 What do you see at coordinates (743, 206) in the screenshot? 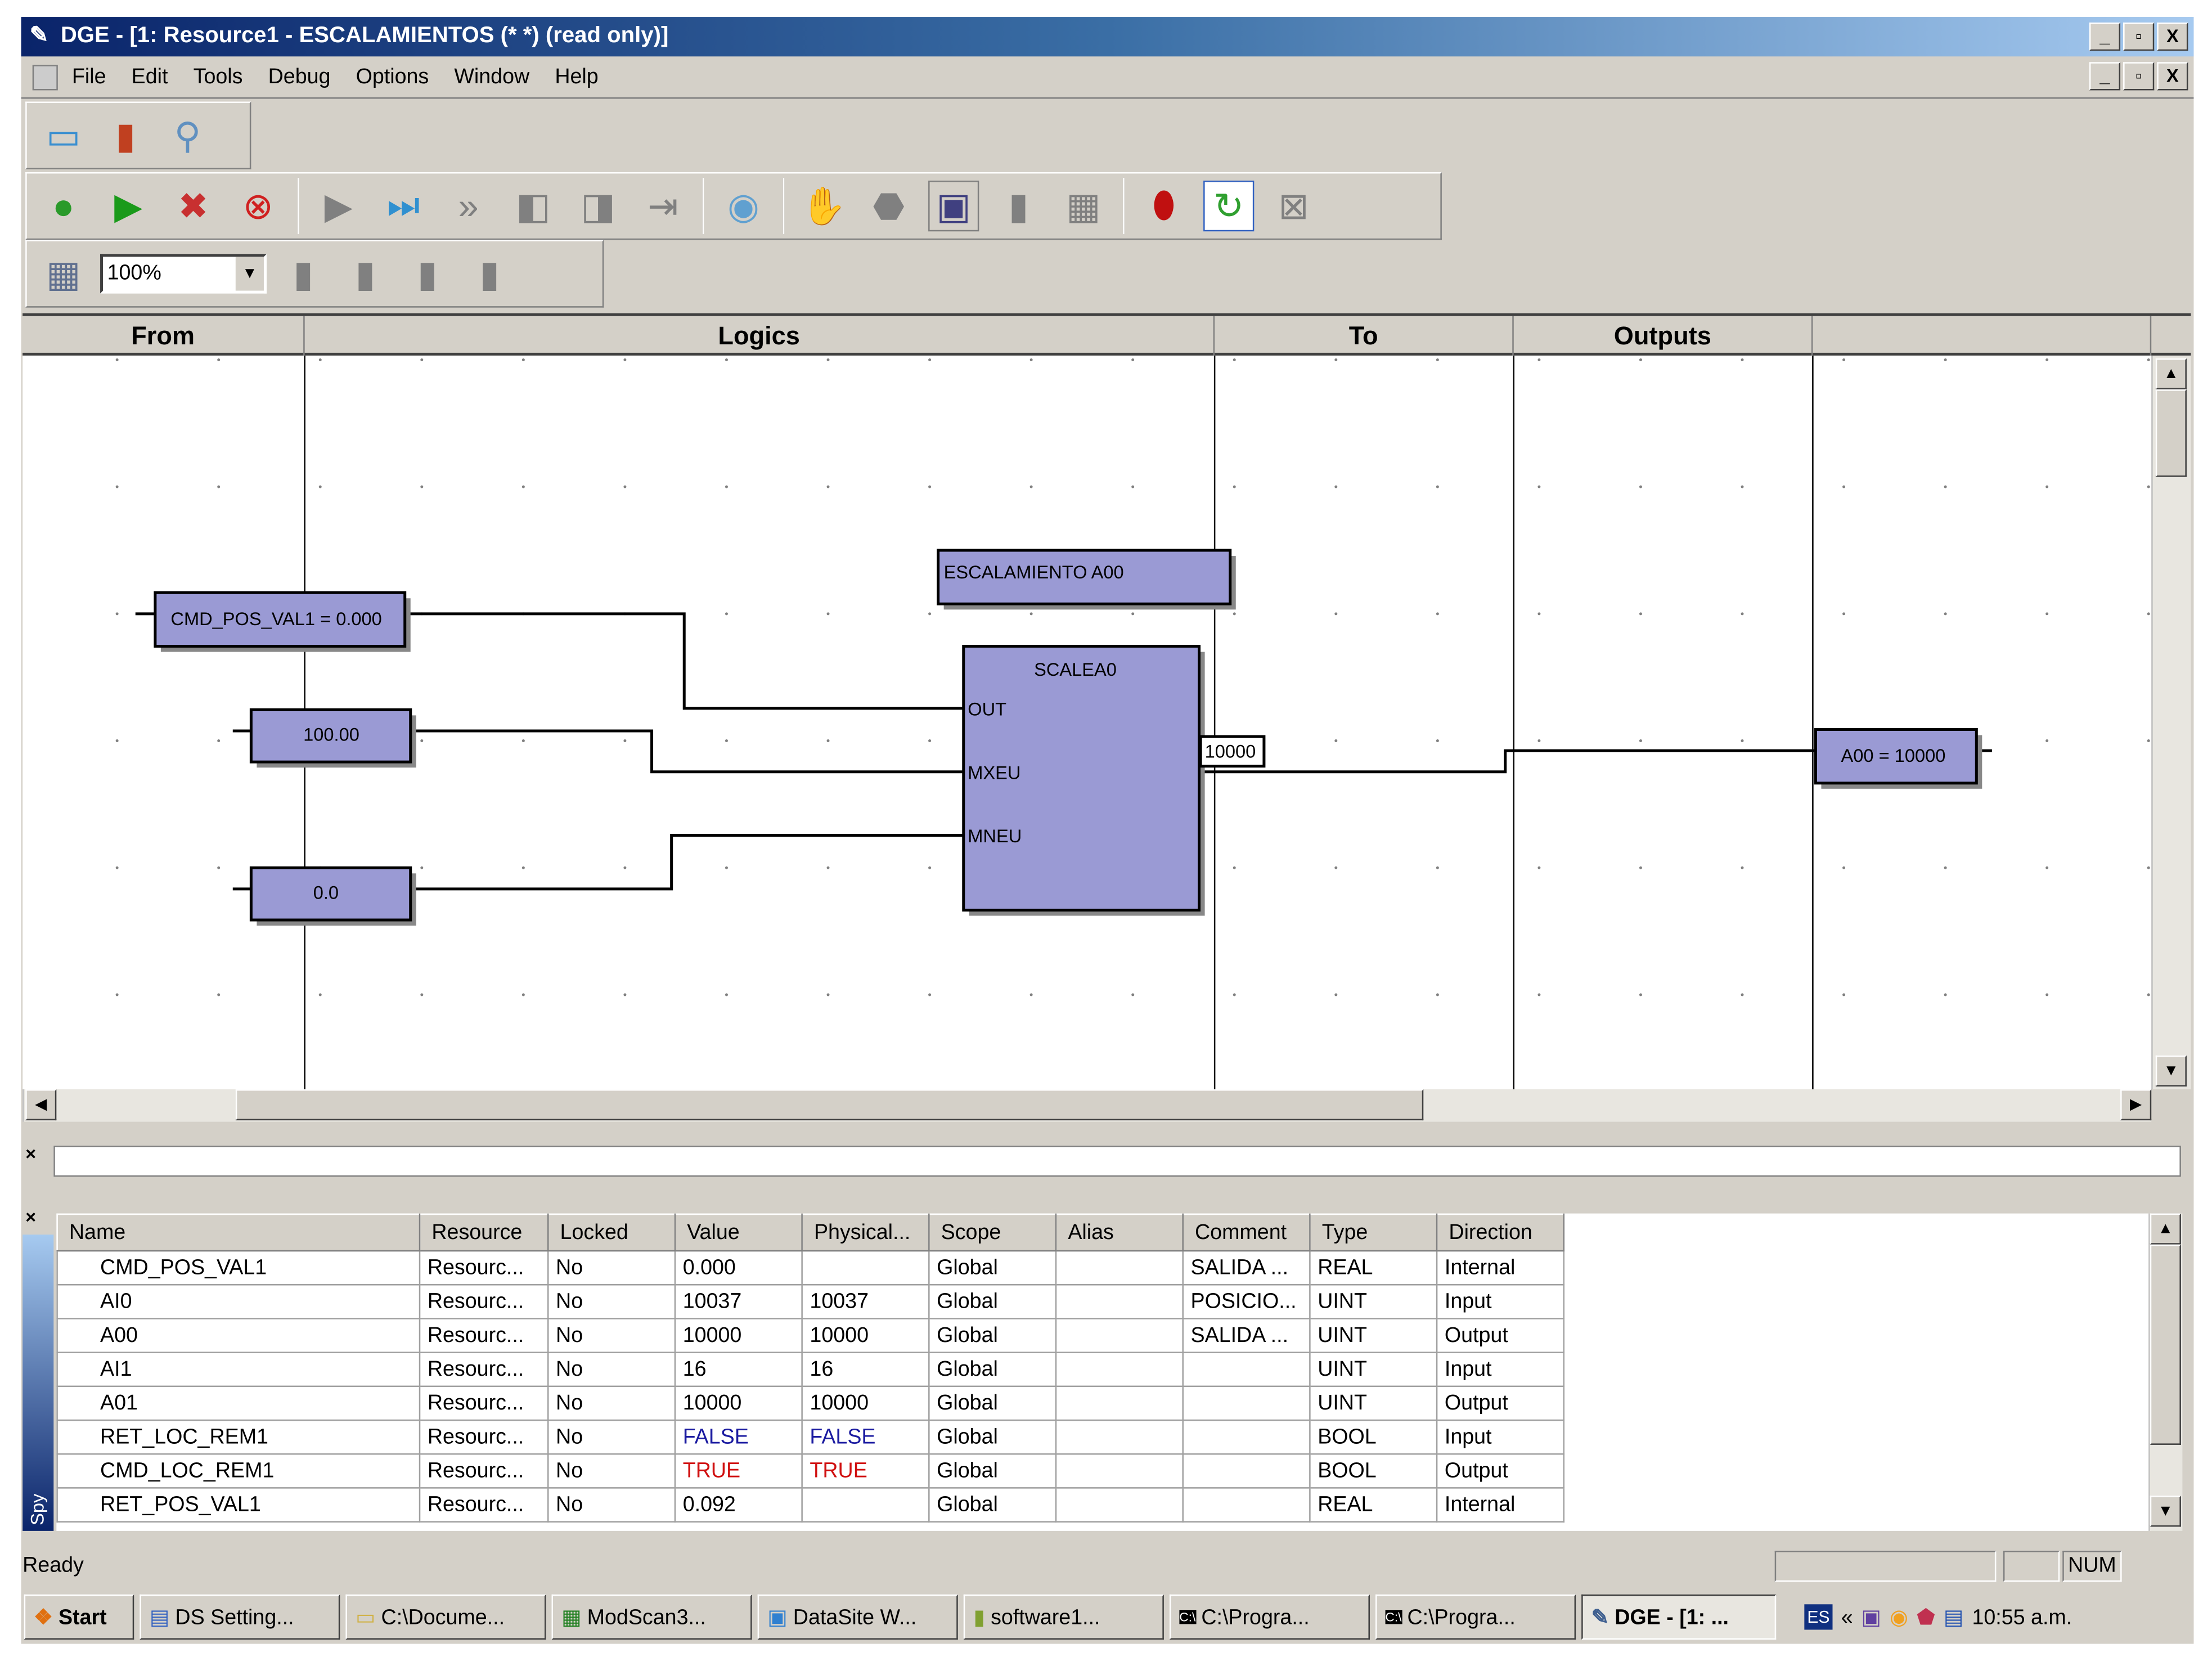
I see `globe-icon: ◉` at bounding box center [743, 206].